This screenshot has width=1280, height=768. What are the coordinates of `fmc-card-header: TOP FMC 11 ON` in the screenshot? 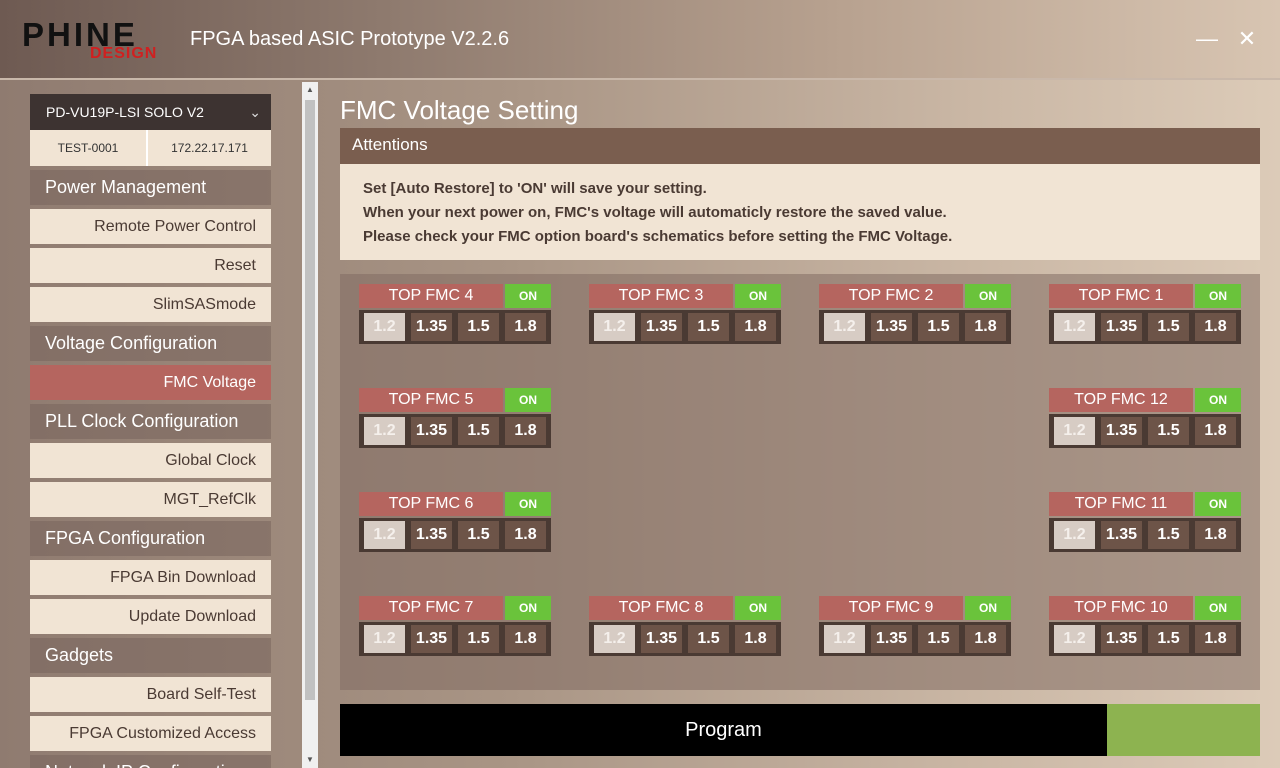 It's located at (1145, 504).